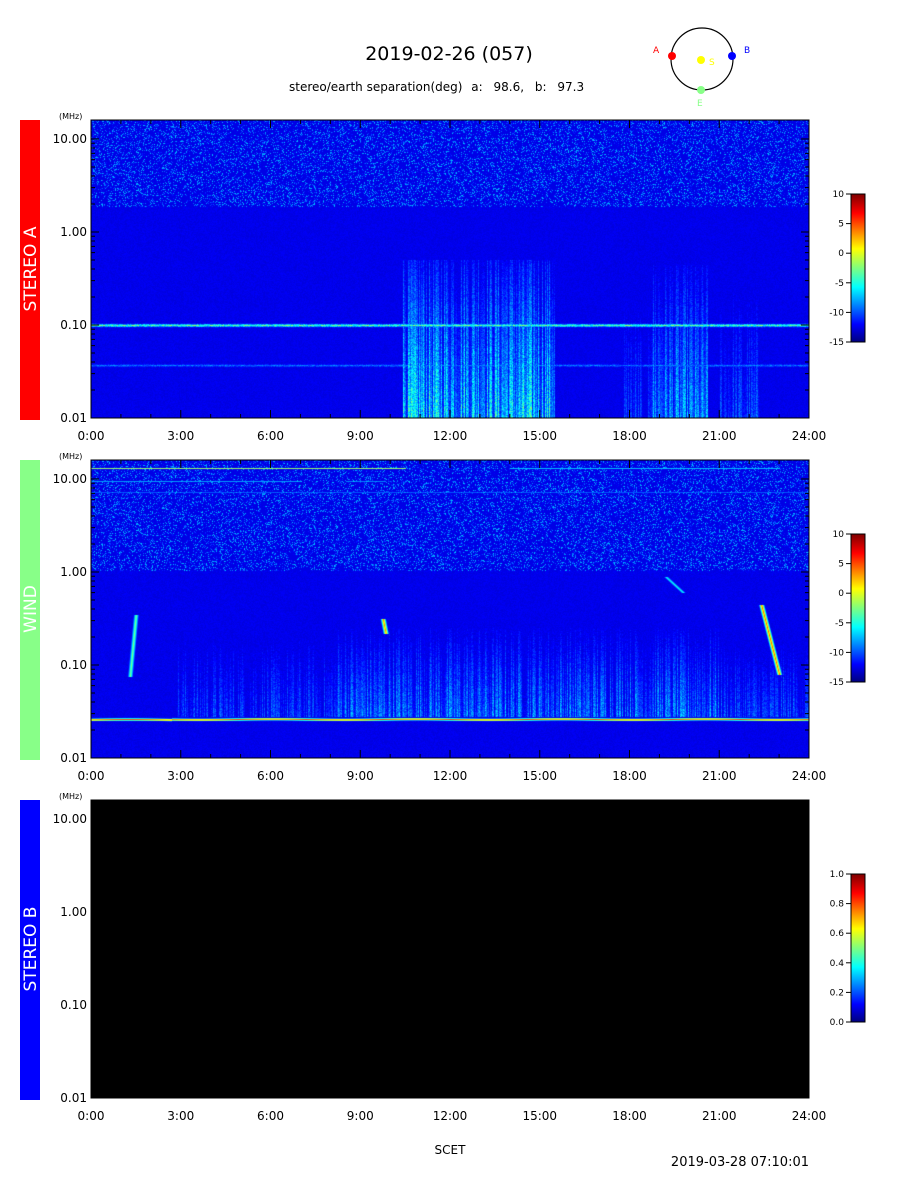 The image size is (900, 1200). I want to click on stereo-b-y-tick-label: 0.10, so click(73, 1005).